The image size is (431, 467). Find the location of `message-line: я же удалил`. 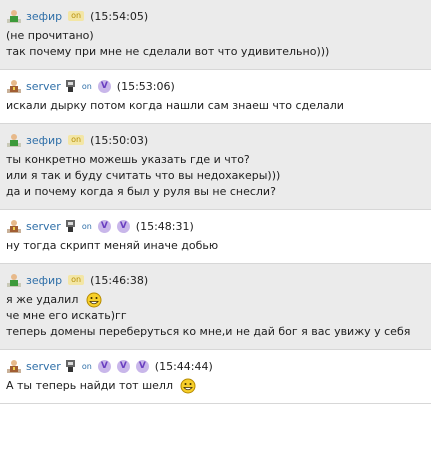

message-line: я же удалил is located at coordinates (218, 300).